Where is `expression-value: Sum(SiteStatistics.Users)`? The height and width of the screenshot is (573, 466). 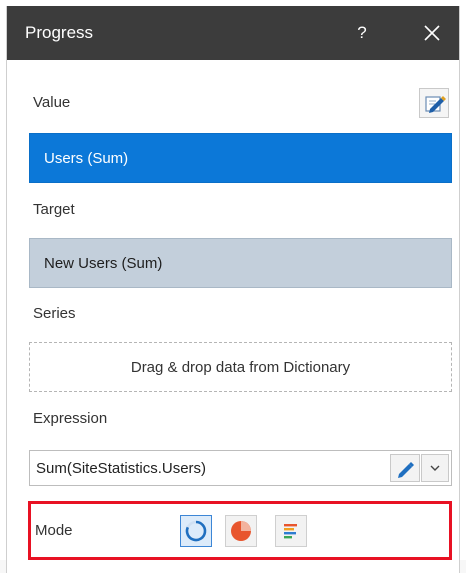
expression-value: Sum(SiteStatistics.Users) is located at coordinates (121, 468).